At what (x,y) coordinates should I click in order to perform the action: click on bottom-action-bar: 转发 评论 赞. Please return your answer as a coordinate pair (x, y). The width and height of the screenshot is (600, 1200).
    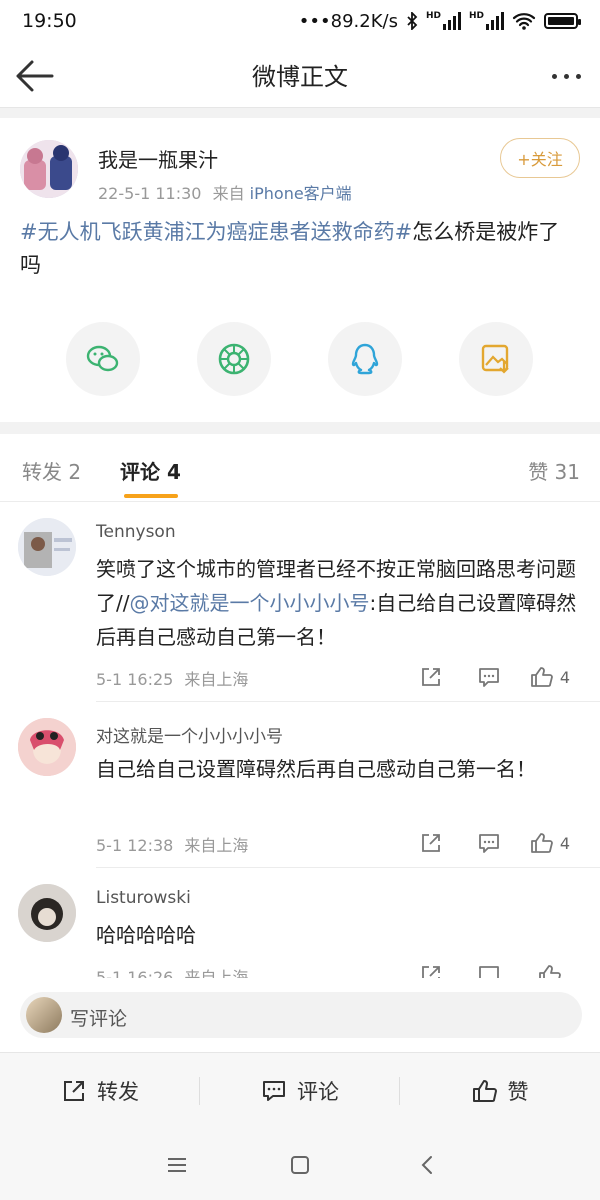
    Looking at the image, I should click on (300, 1090).